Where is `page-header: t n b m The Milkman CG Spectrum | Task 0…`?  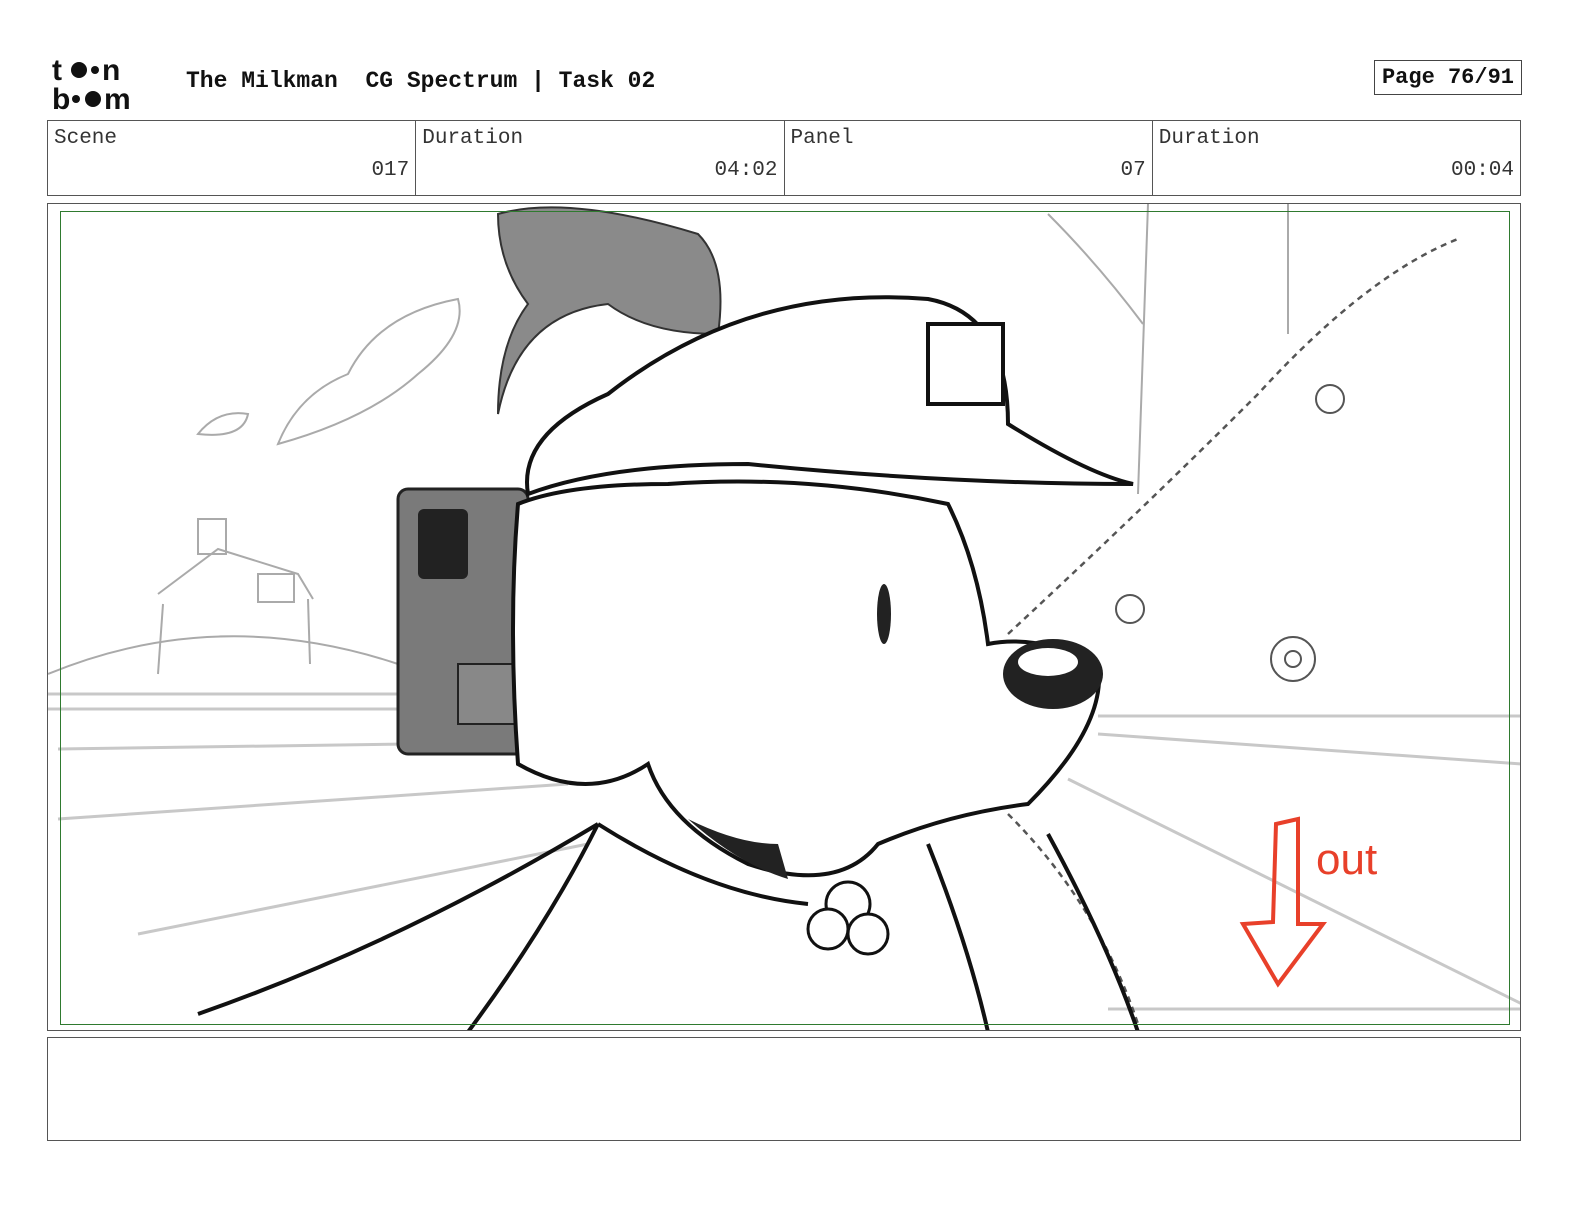
page-header: t n b m The Milkman CG Spectrum | Task 0… is located at coordinates (785, 83).